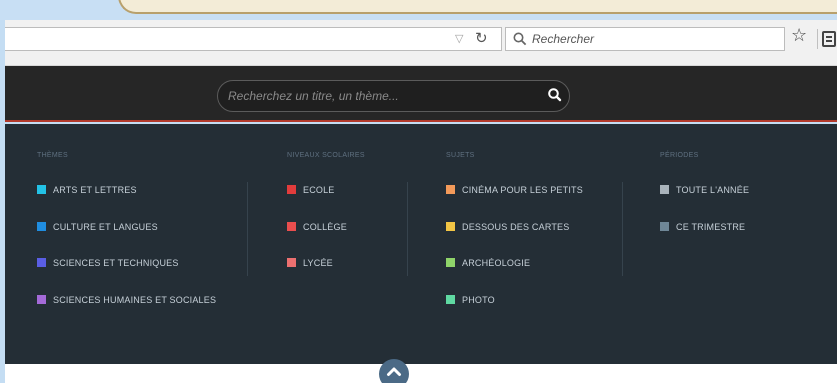  What do you see at coordinates (481, 38) in the screenshot?
I see `reload-icon: ↻` at bounding box center [481, 38].